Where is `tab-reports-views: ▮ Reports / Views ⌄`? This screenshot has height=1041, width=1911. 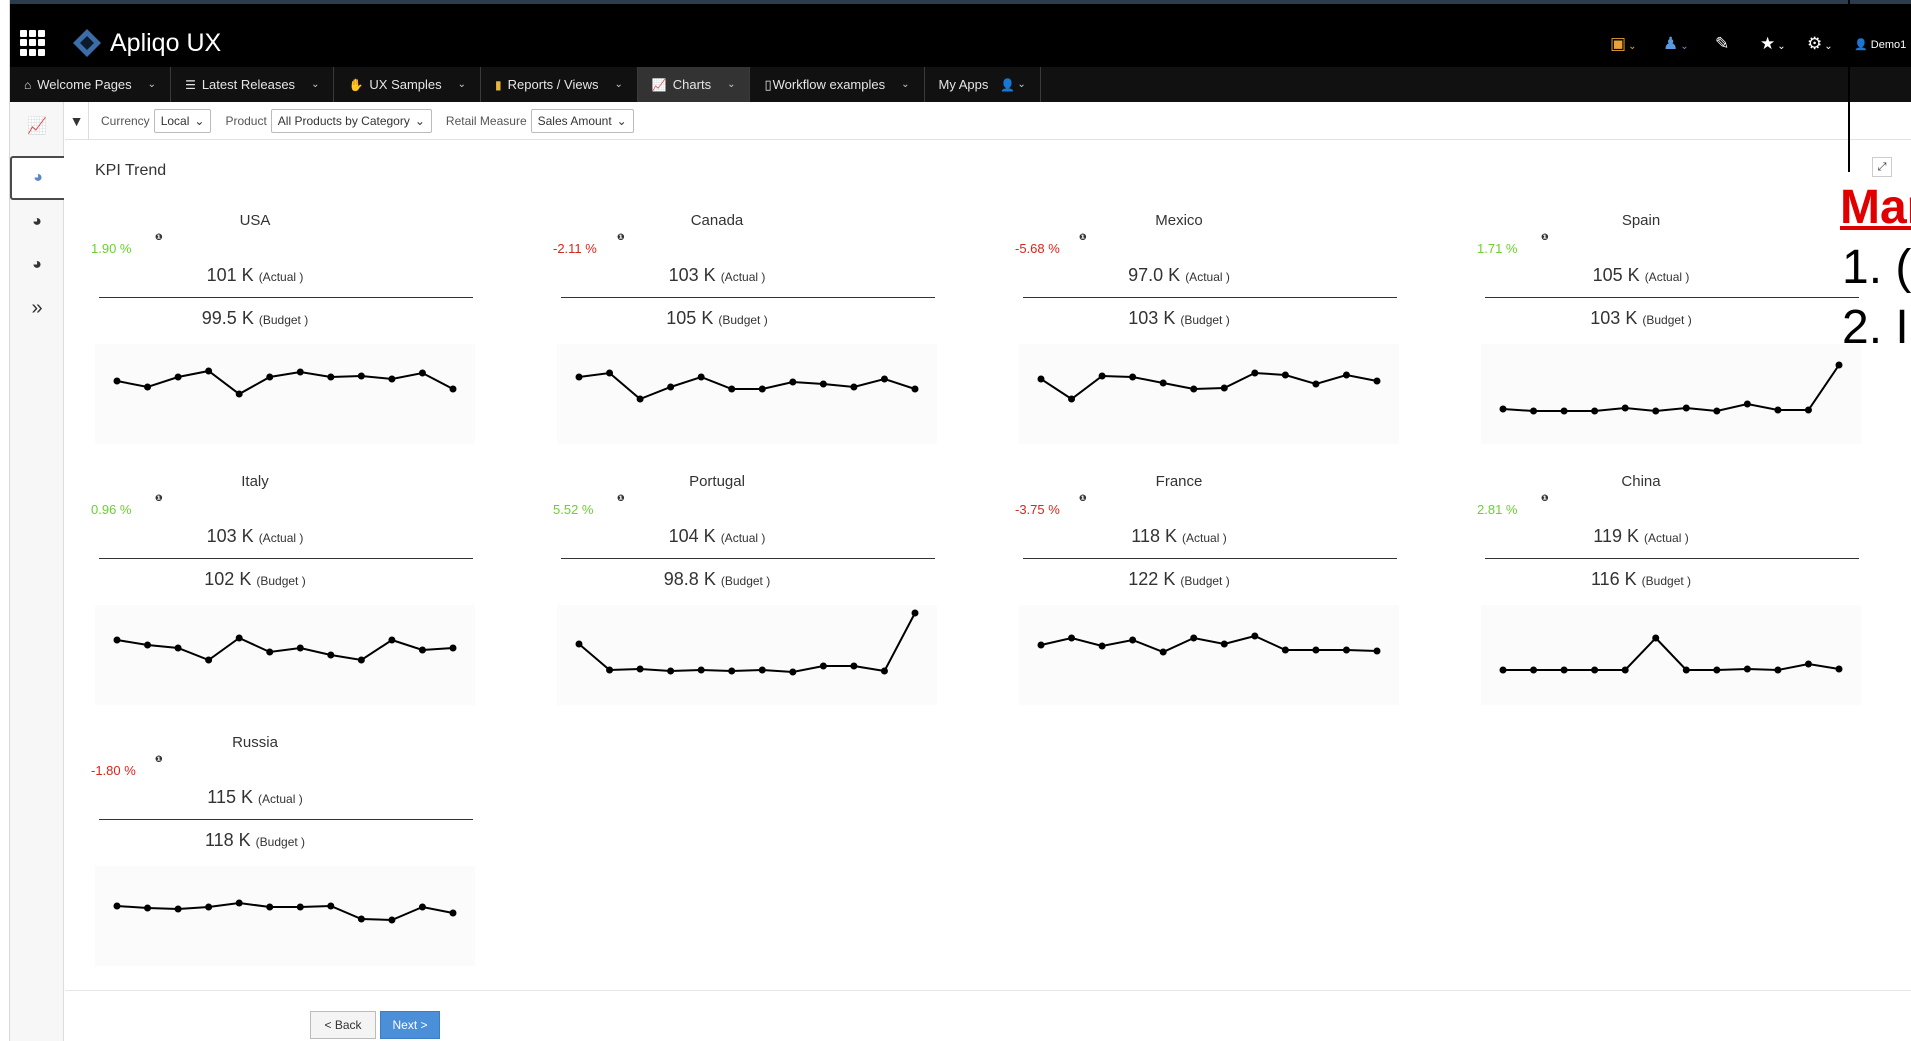 tab-reports-views: ▮ Reports / Views ⌄ is located at coordinates (559, 84).